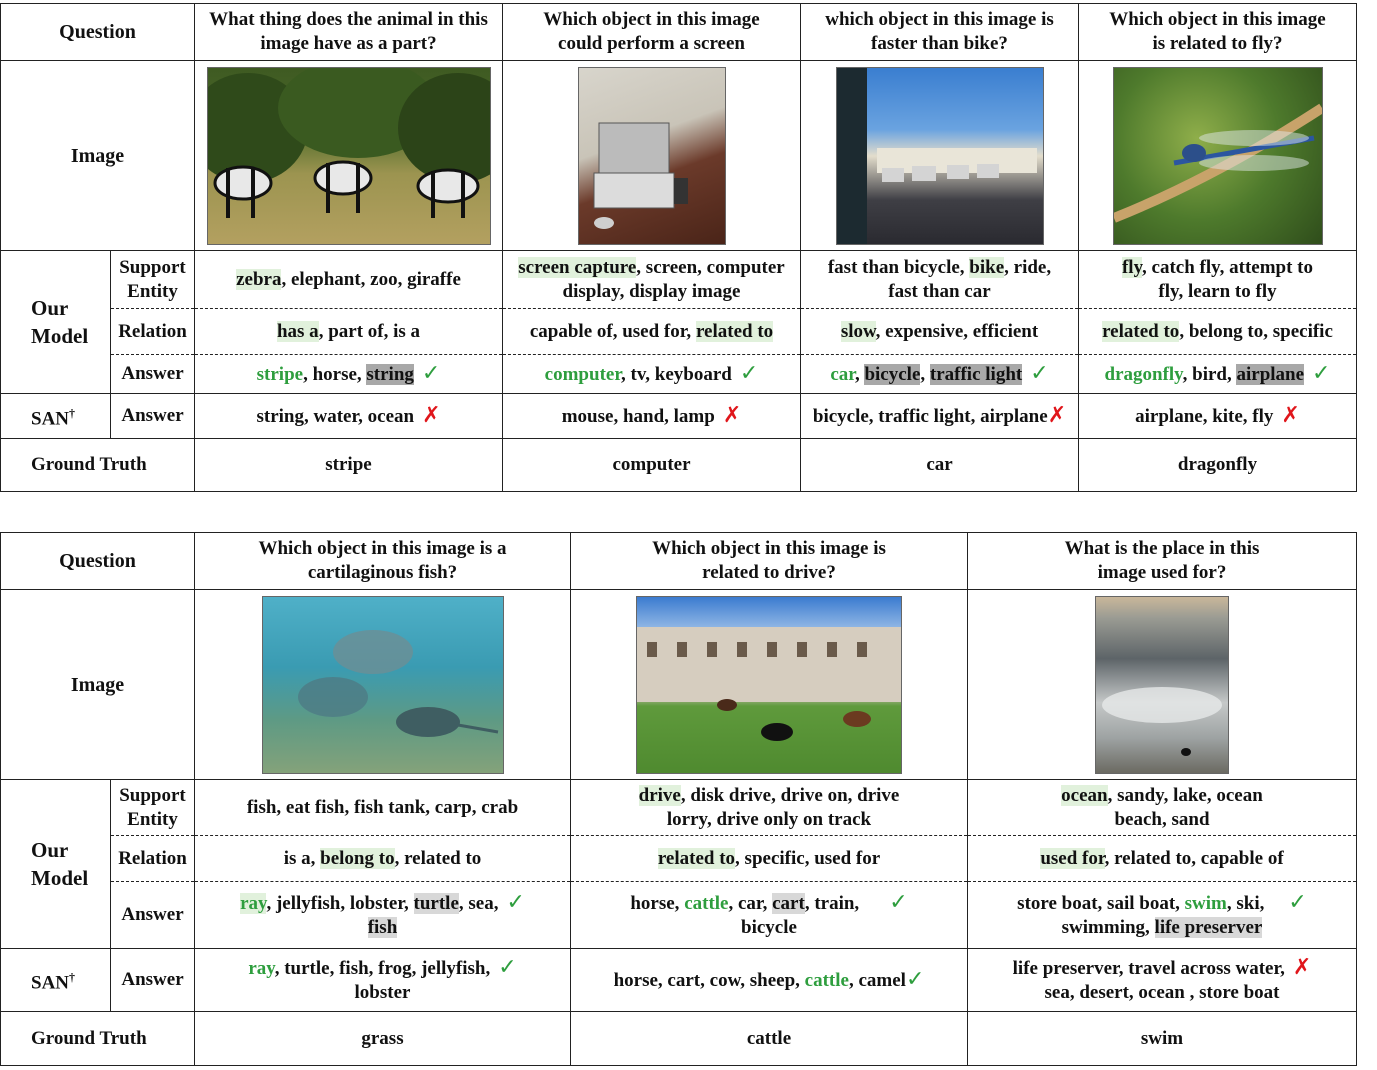 This screenshot has height=1070, width=1377. I want to click on check-icon: ✓, so click(749, 373).